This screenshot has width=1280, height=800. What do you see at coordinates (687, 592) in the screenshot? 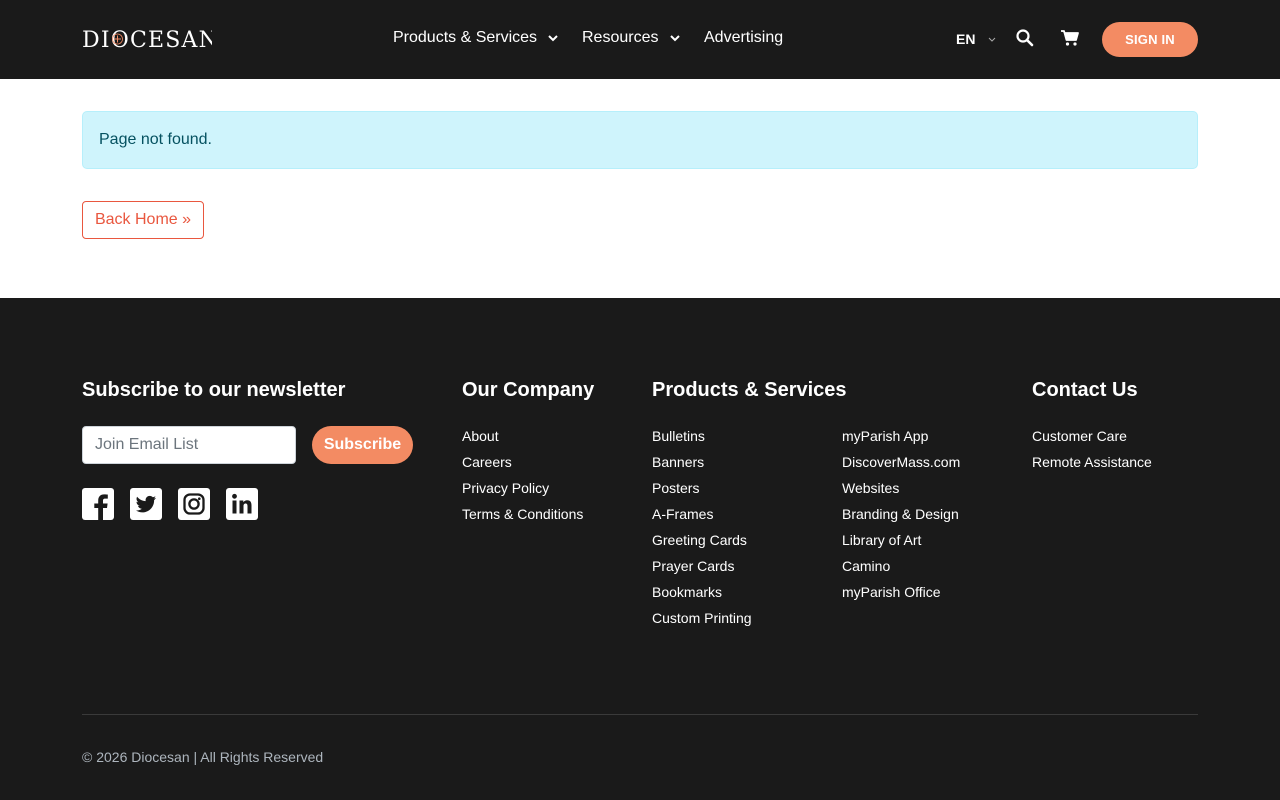
I see `footer-link-bookmarks: Bookmarks` at bounding box center [687, 592].